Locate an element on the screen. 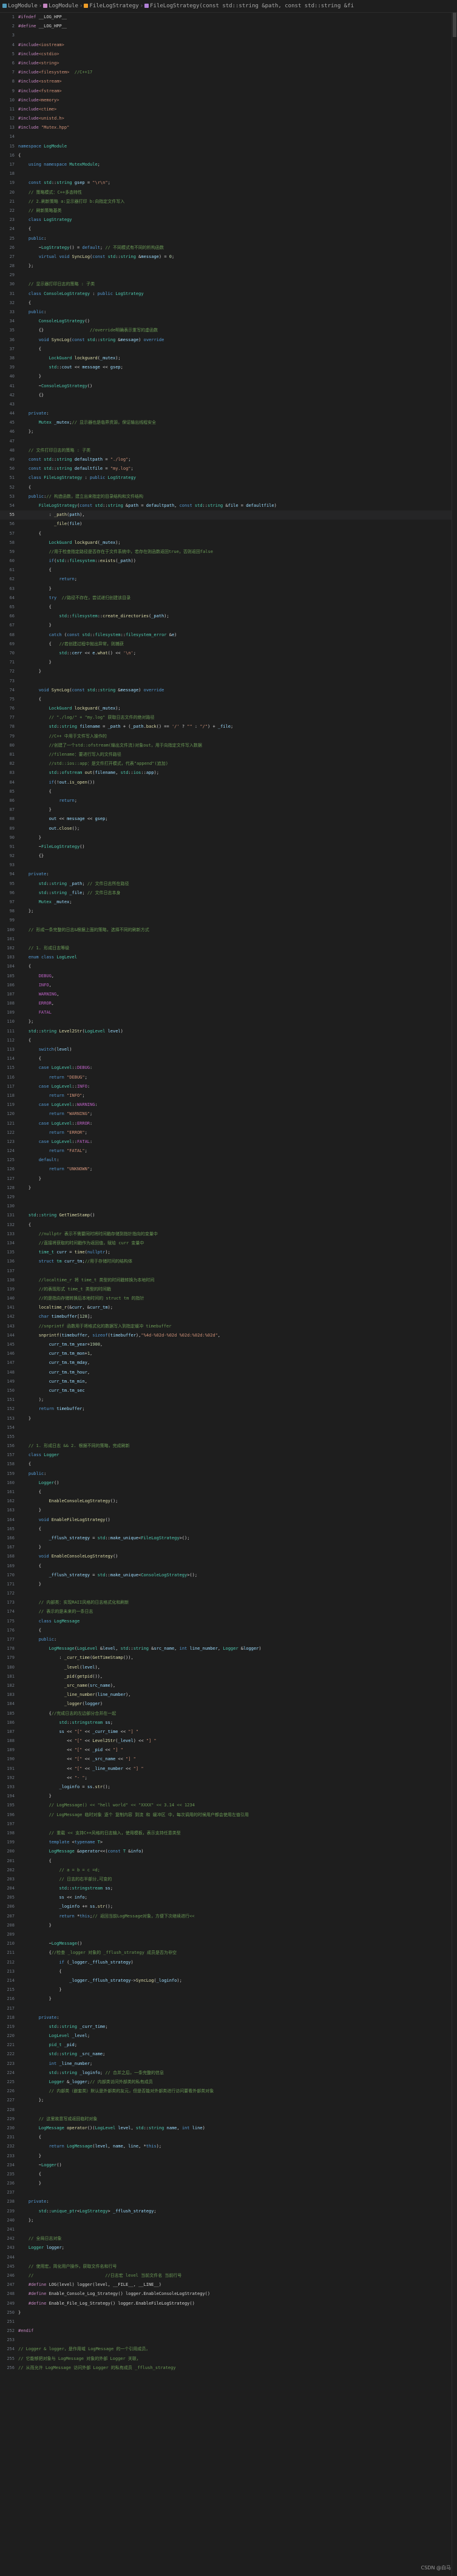 Image resolution: width=457 pixels, height=2576 pixels. vertical-scrollbar is located at coordinates (454, 1295).